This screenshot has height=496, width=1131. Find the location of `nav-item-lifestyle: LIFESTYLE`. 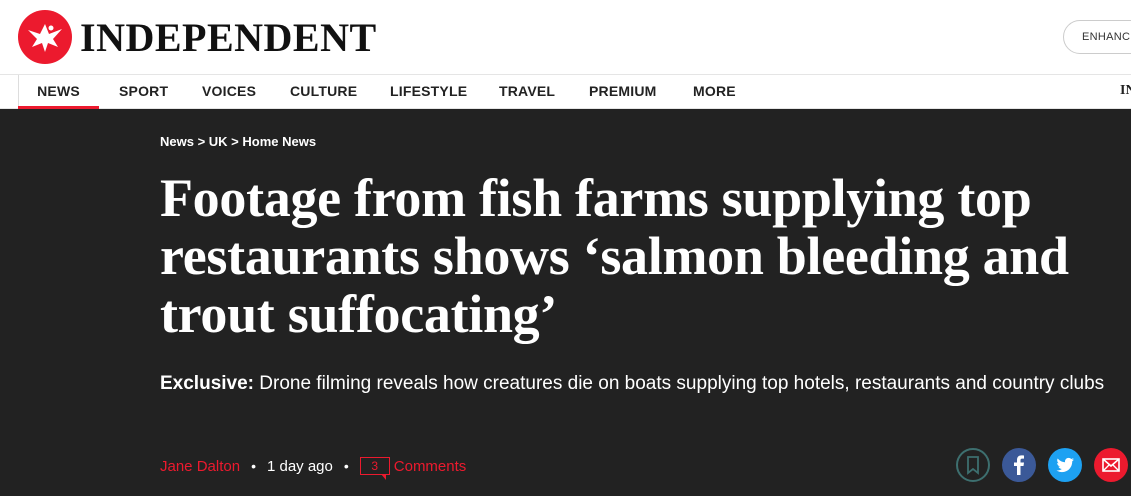

nav-item-lifestyle: LIFESTYLE is located at coordinates (428, 92).